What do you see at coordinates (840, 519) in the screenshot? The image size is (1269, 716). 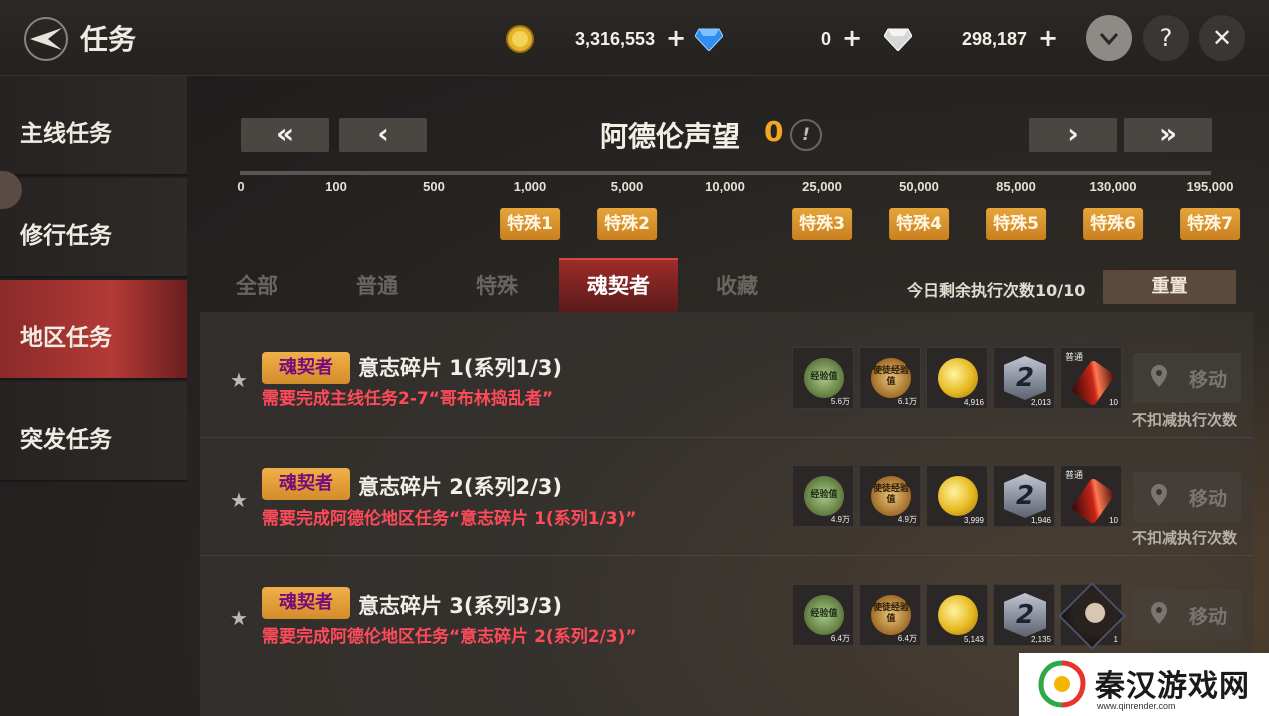 I see `reward-count: 4.9万` at bounding box center [840, 519].